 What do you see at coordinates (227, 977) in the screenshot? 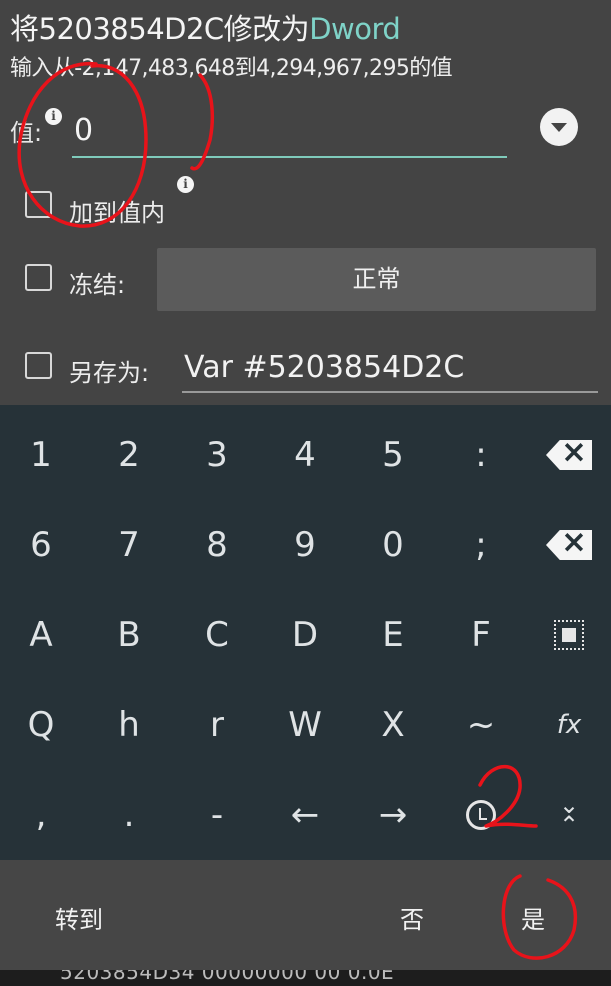
I see `background-row-text: 5203854D34 00000000 00 0.0E` at bounding box center [227, 977].